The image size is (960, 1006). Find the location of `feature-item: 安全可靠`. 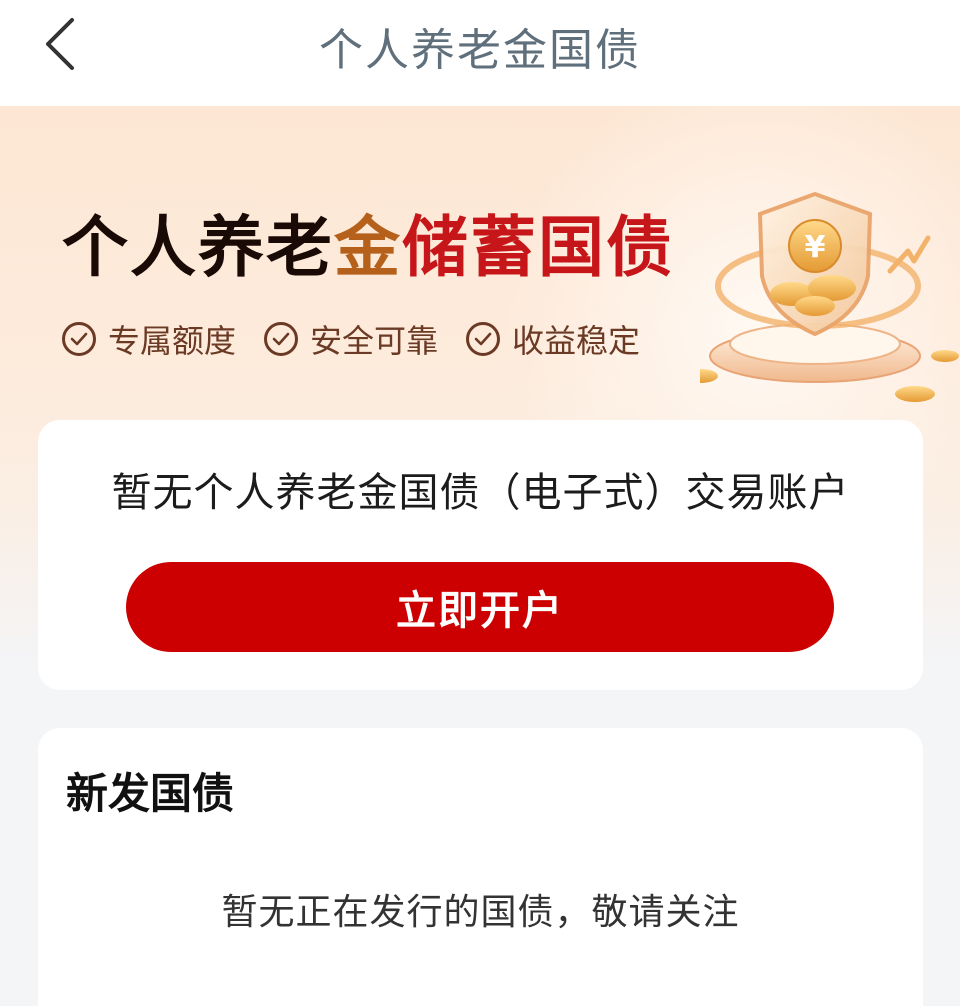

feature-item: 安全可靠 is located at coordinates (351, 339).